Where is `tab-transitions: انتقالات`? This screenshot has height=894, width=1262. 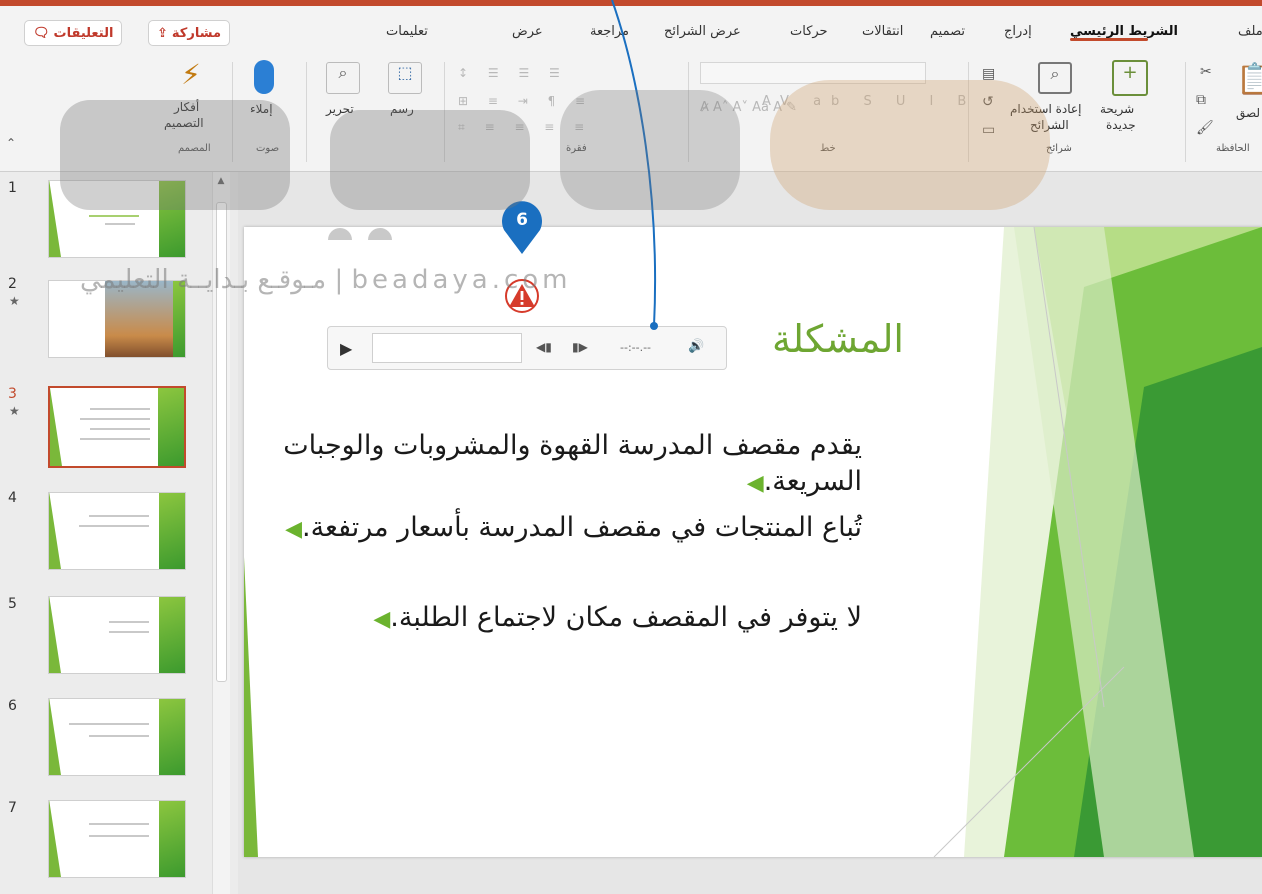 tab-transitions: انتقالات is located at coordinates (882, 31).